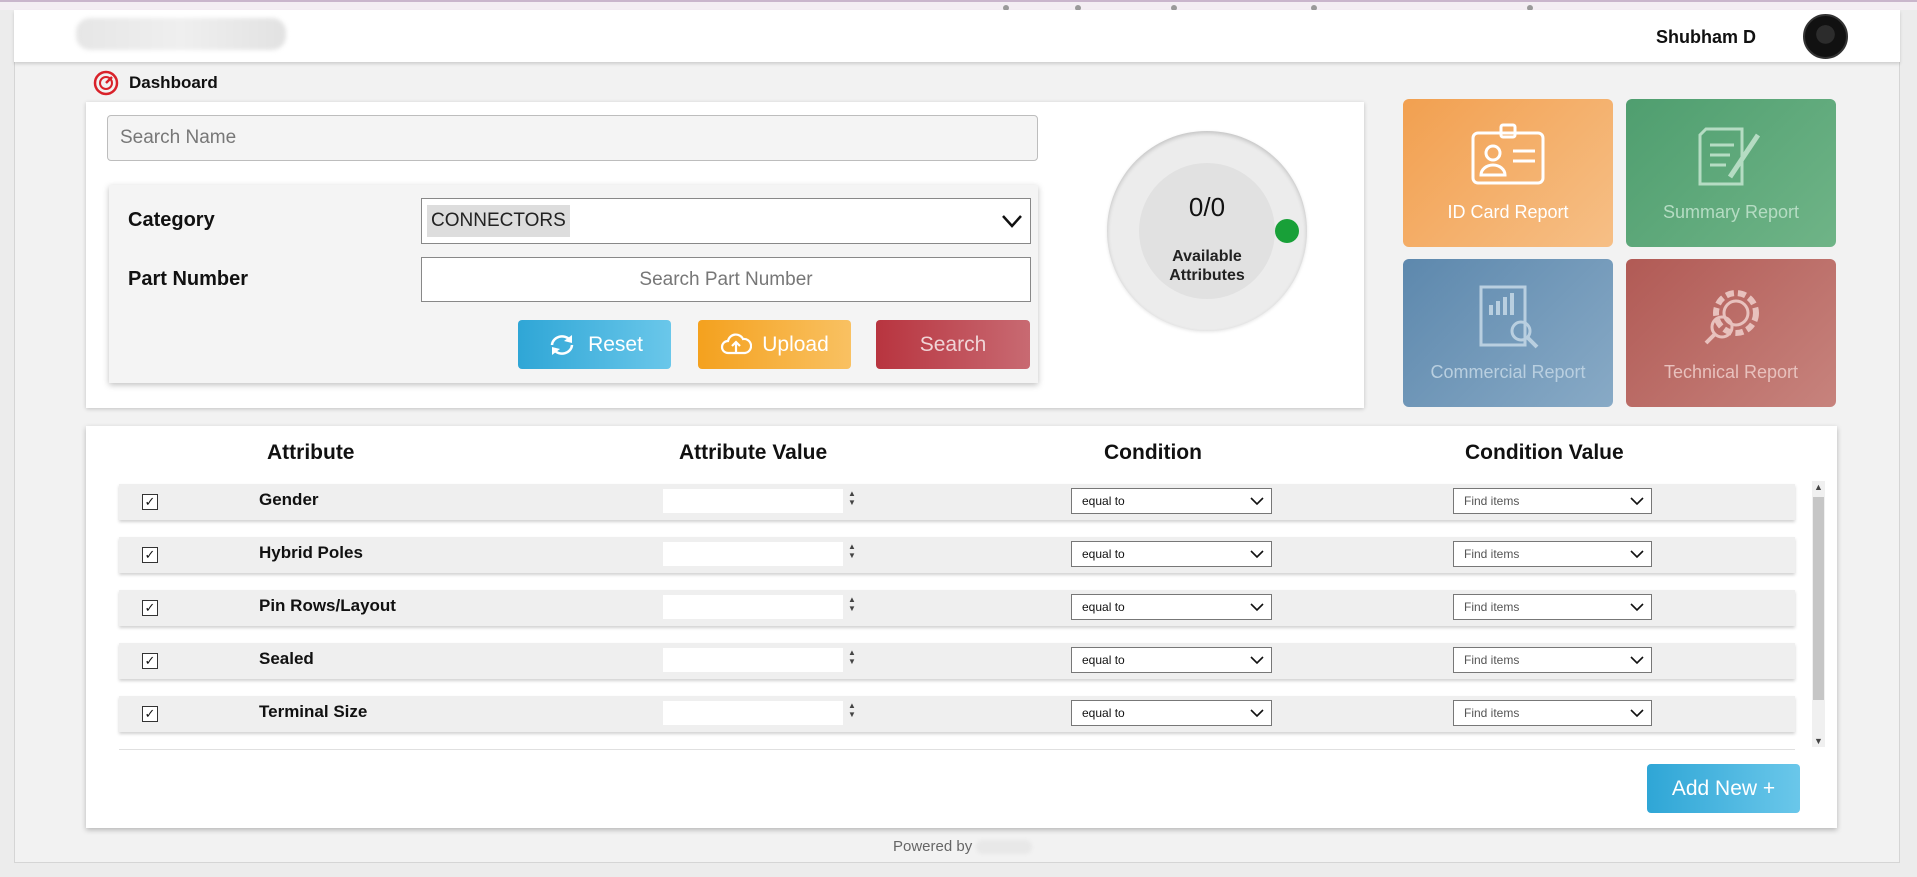 The image size is (1917, 877). I want to click on breadcrumb-label: Dashboard, so click(173, 82).